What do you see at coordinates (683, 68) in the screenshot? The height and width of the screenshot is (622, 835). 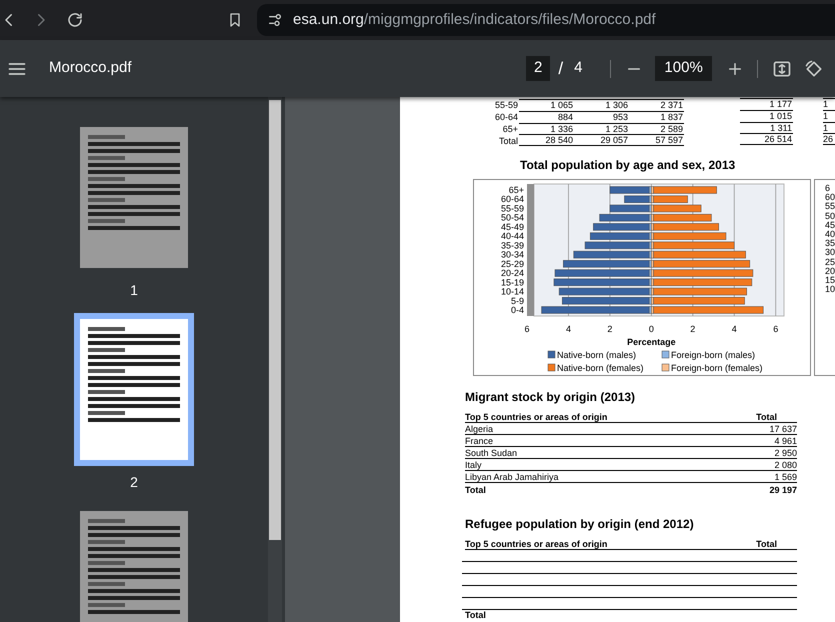 I see `zoom-field: 100%` at bounding box center [683, 68].